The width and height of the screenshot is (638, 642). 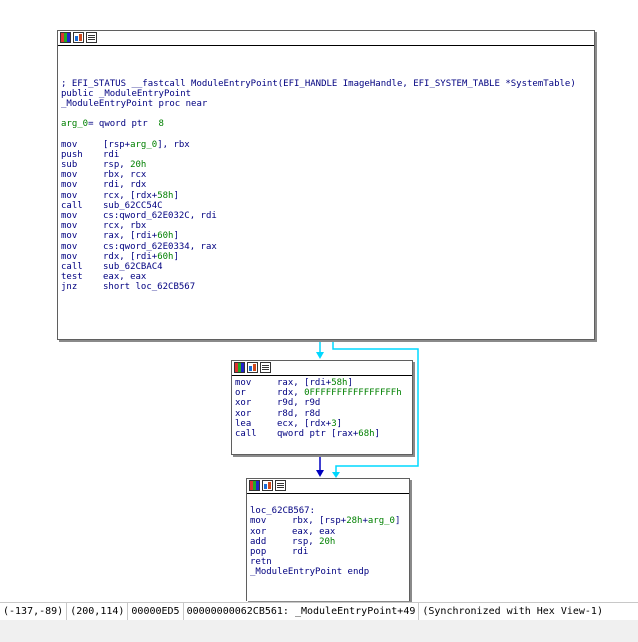 What do you see at coordinates (146, 144) in the screenshot?
I see `operands: [rsp+arg_0], rbx` at bounding box center [146, 144].